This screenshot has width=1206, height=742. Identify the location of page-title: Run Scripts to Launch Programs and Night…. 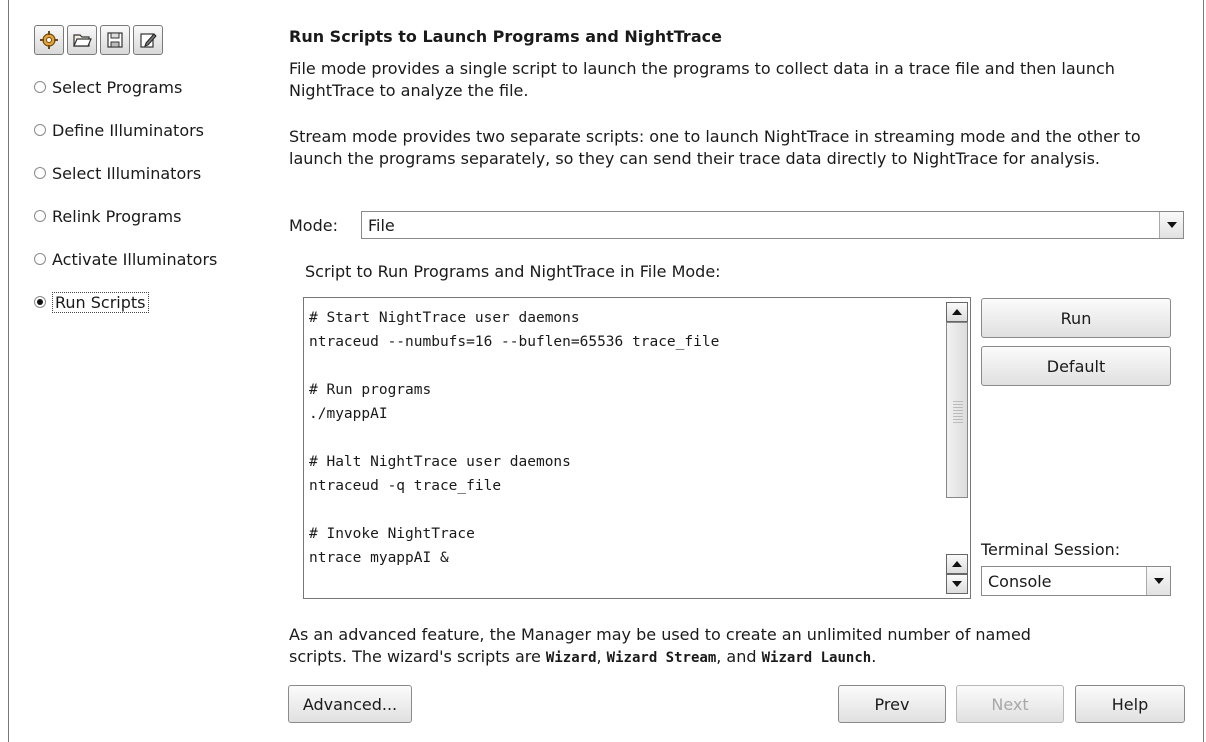
(505, 36).